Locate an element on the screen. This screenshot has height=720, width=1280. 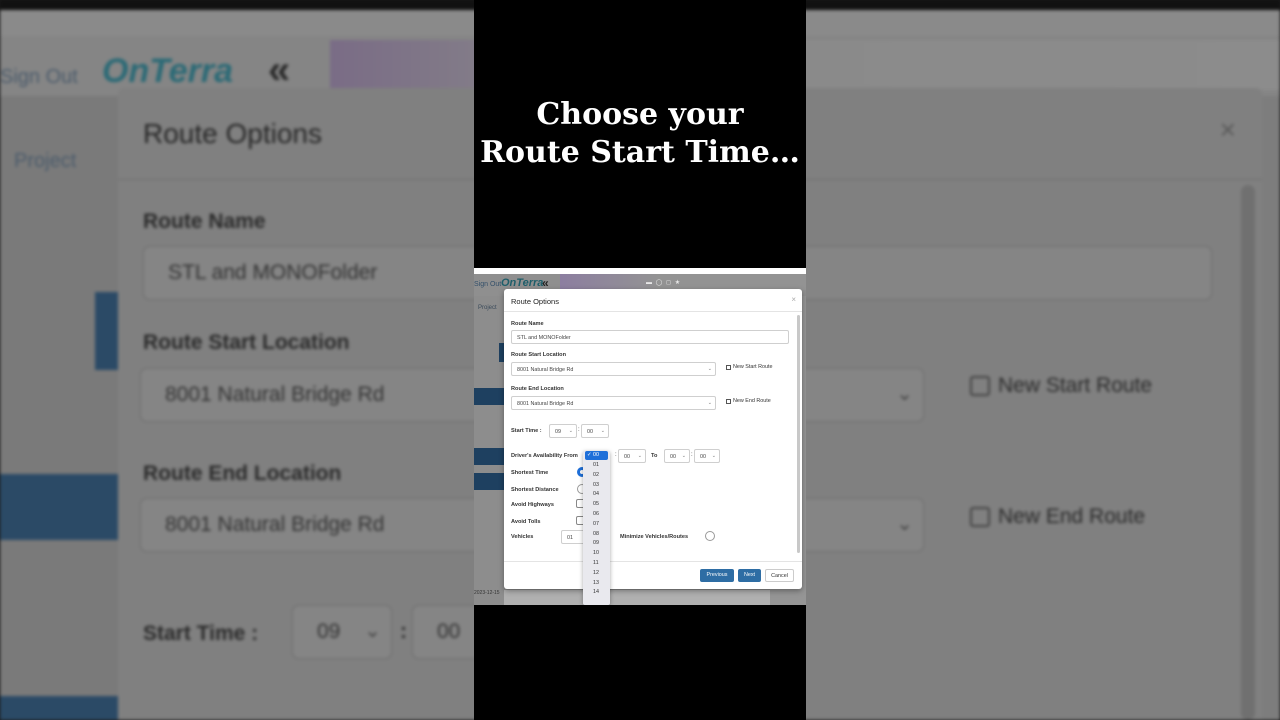
start-location-label: Route Start Location is located at coordinates (246, 342).